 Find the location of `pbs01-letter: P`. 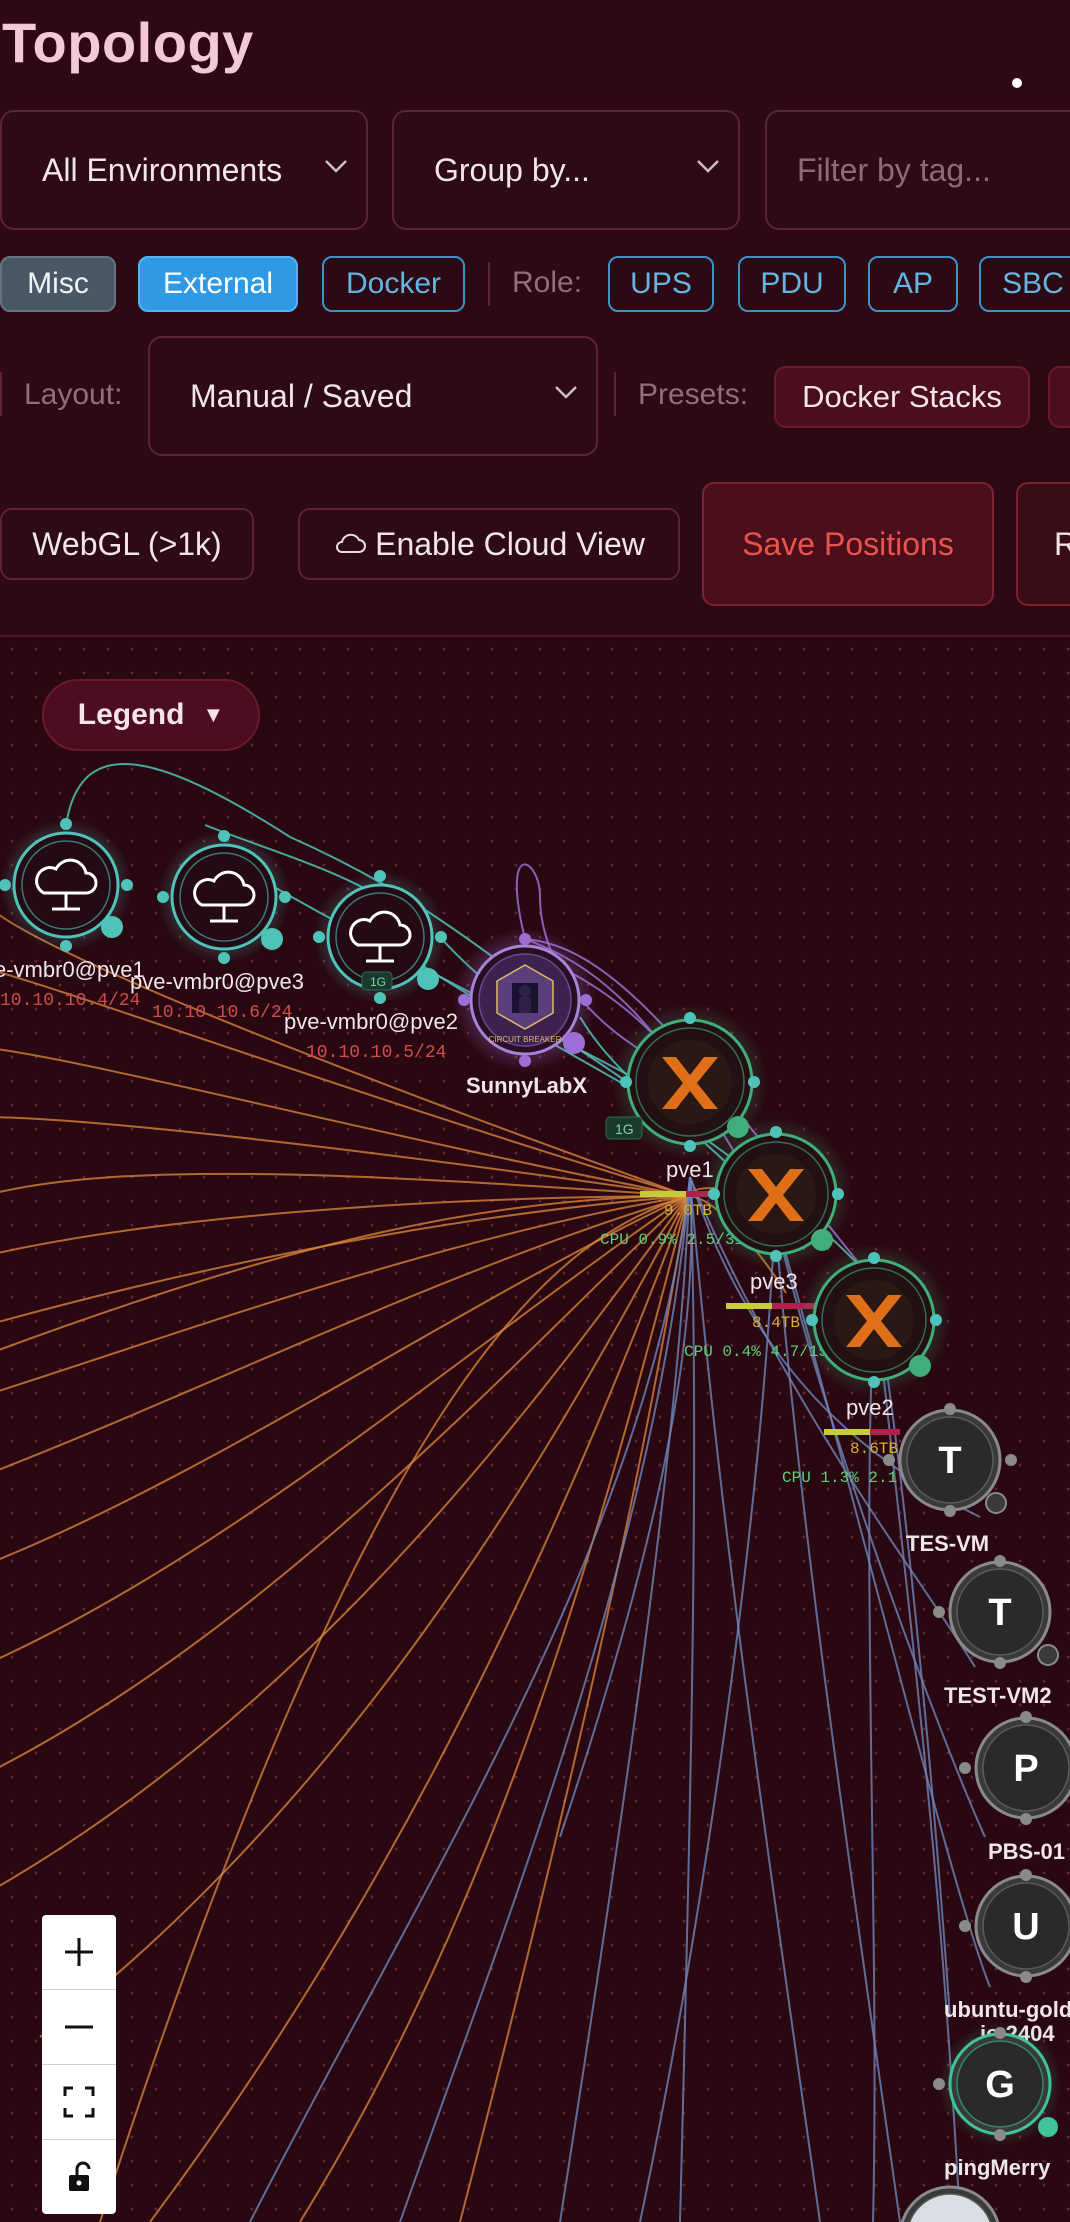

pbs01-letter: P is located at coordinates (1025, 1769).